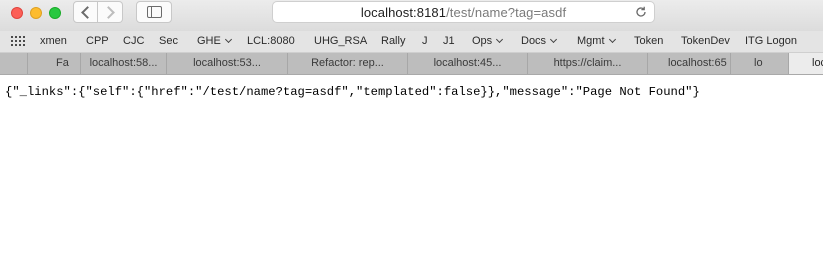  Describe the element at coordinates (648, 41) in the screenshot. I see `bookmark-token: Token` at that location.